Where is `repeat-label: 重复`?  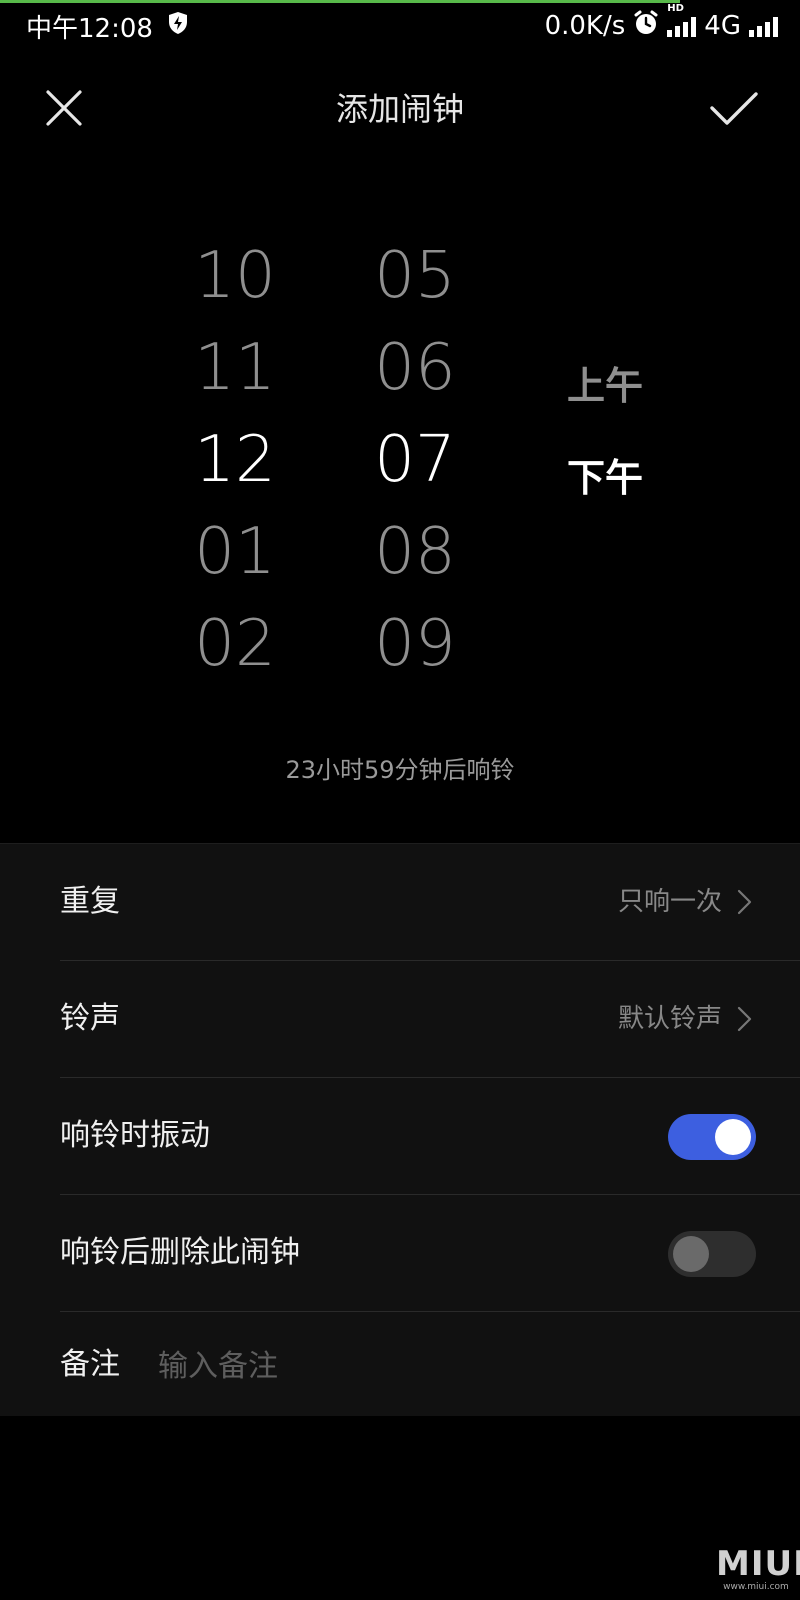 repeat-label: 重复 is located at coordinates (90, 901).